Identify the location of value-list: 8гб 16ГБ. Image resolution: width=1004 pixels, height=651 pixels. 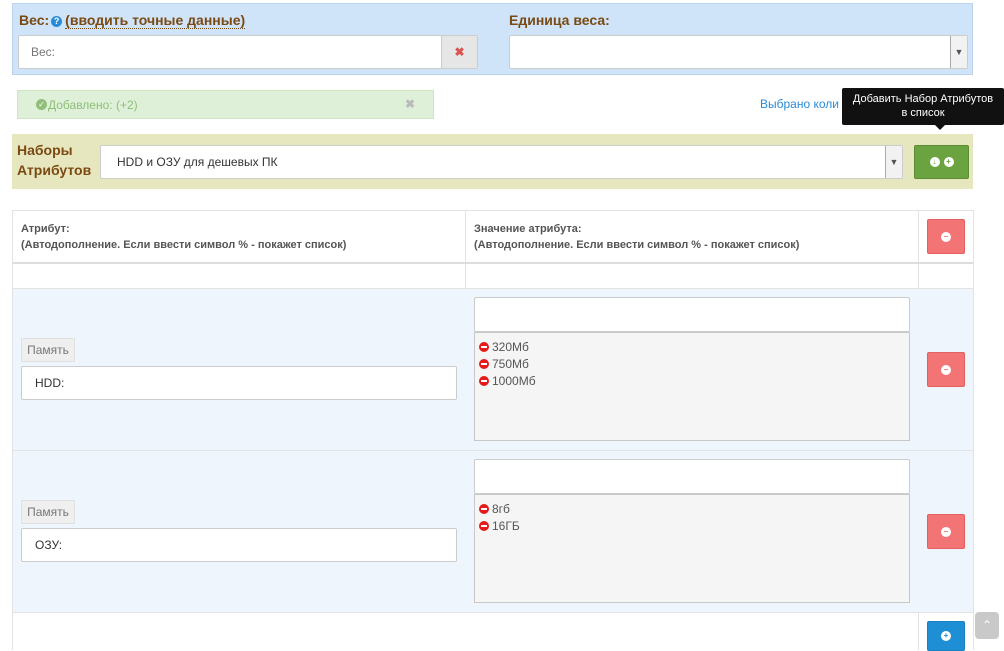
(692, 548).